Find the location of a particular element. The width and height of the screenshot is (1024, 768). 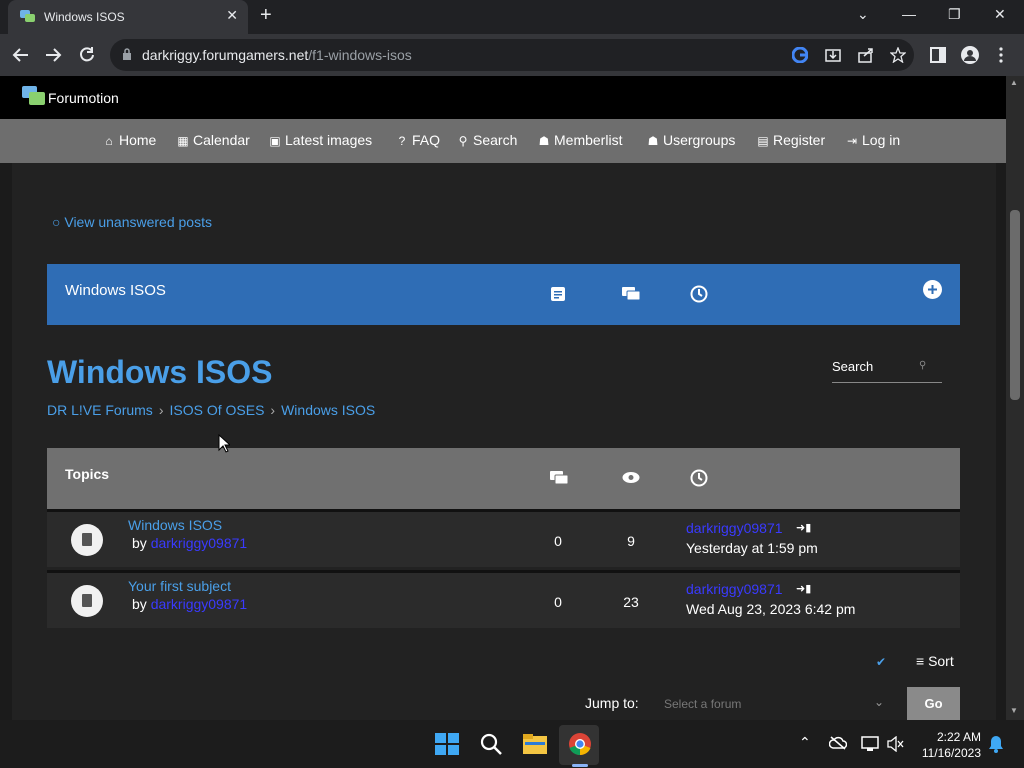

tab-search-icon: ⌄ is located at coordinates (863, 14).